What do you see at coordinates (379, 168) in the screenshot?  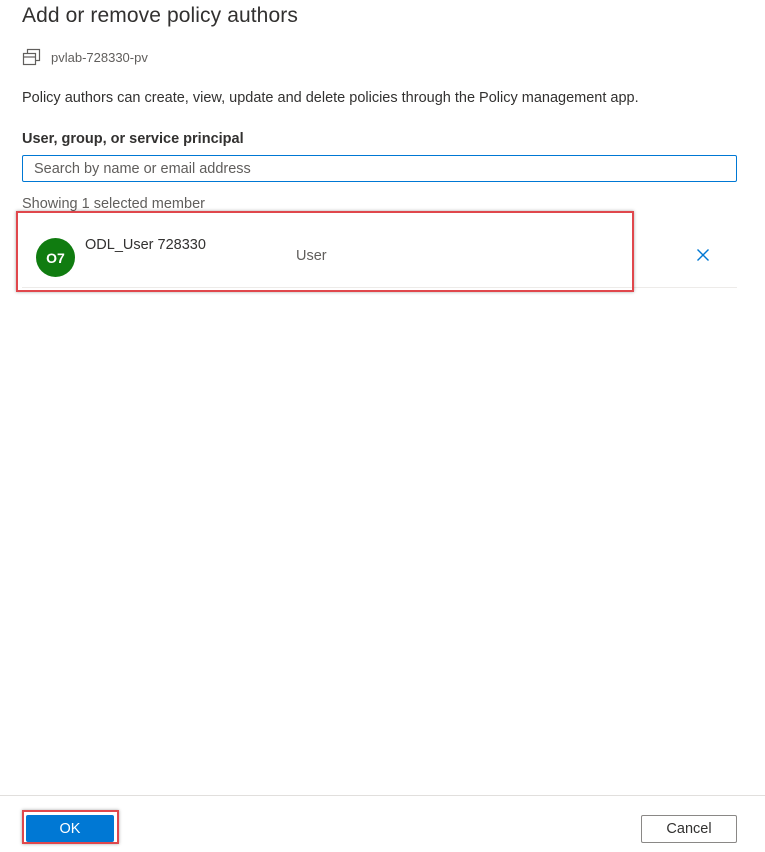 I see `search-input` at bounding box center [379, 168].